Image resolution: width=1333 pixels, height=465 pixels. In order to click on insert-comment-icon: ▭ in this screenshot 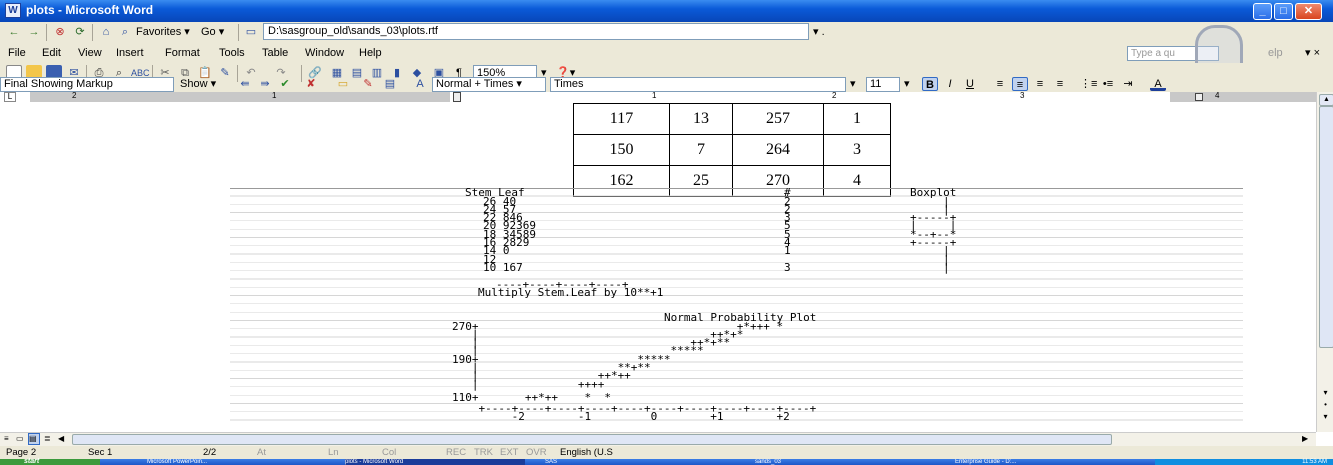, I will do `click(343, 84)`.